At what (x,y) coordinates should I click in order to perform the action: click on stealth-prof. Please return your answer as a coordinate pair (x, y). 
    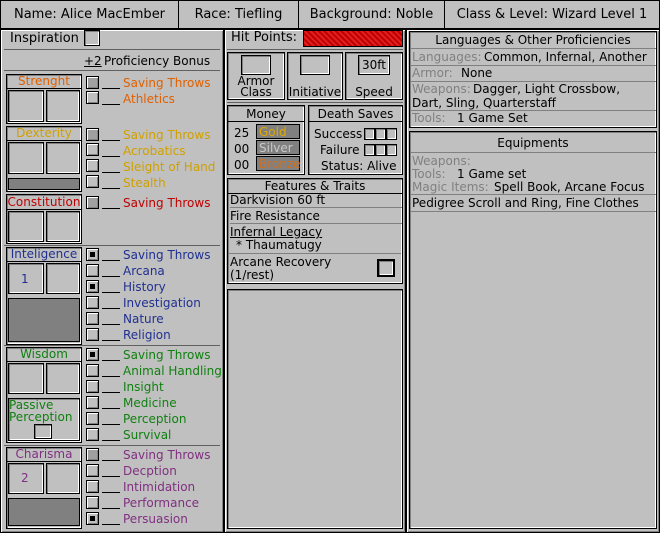
    Looking at the image, I should click on (92, 181).